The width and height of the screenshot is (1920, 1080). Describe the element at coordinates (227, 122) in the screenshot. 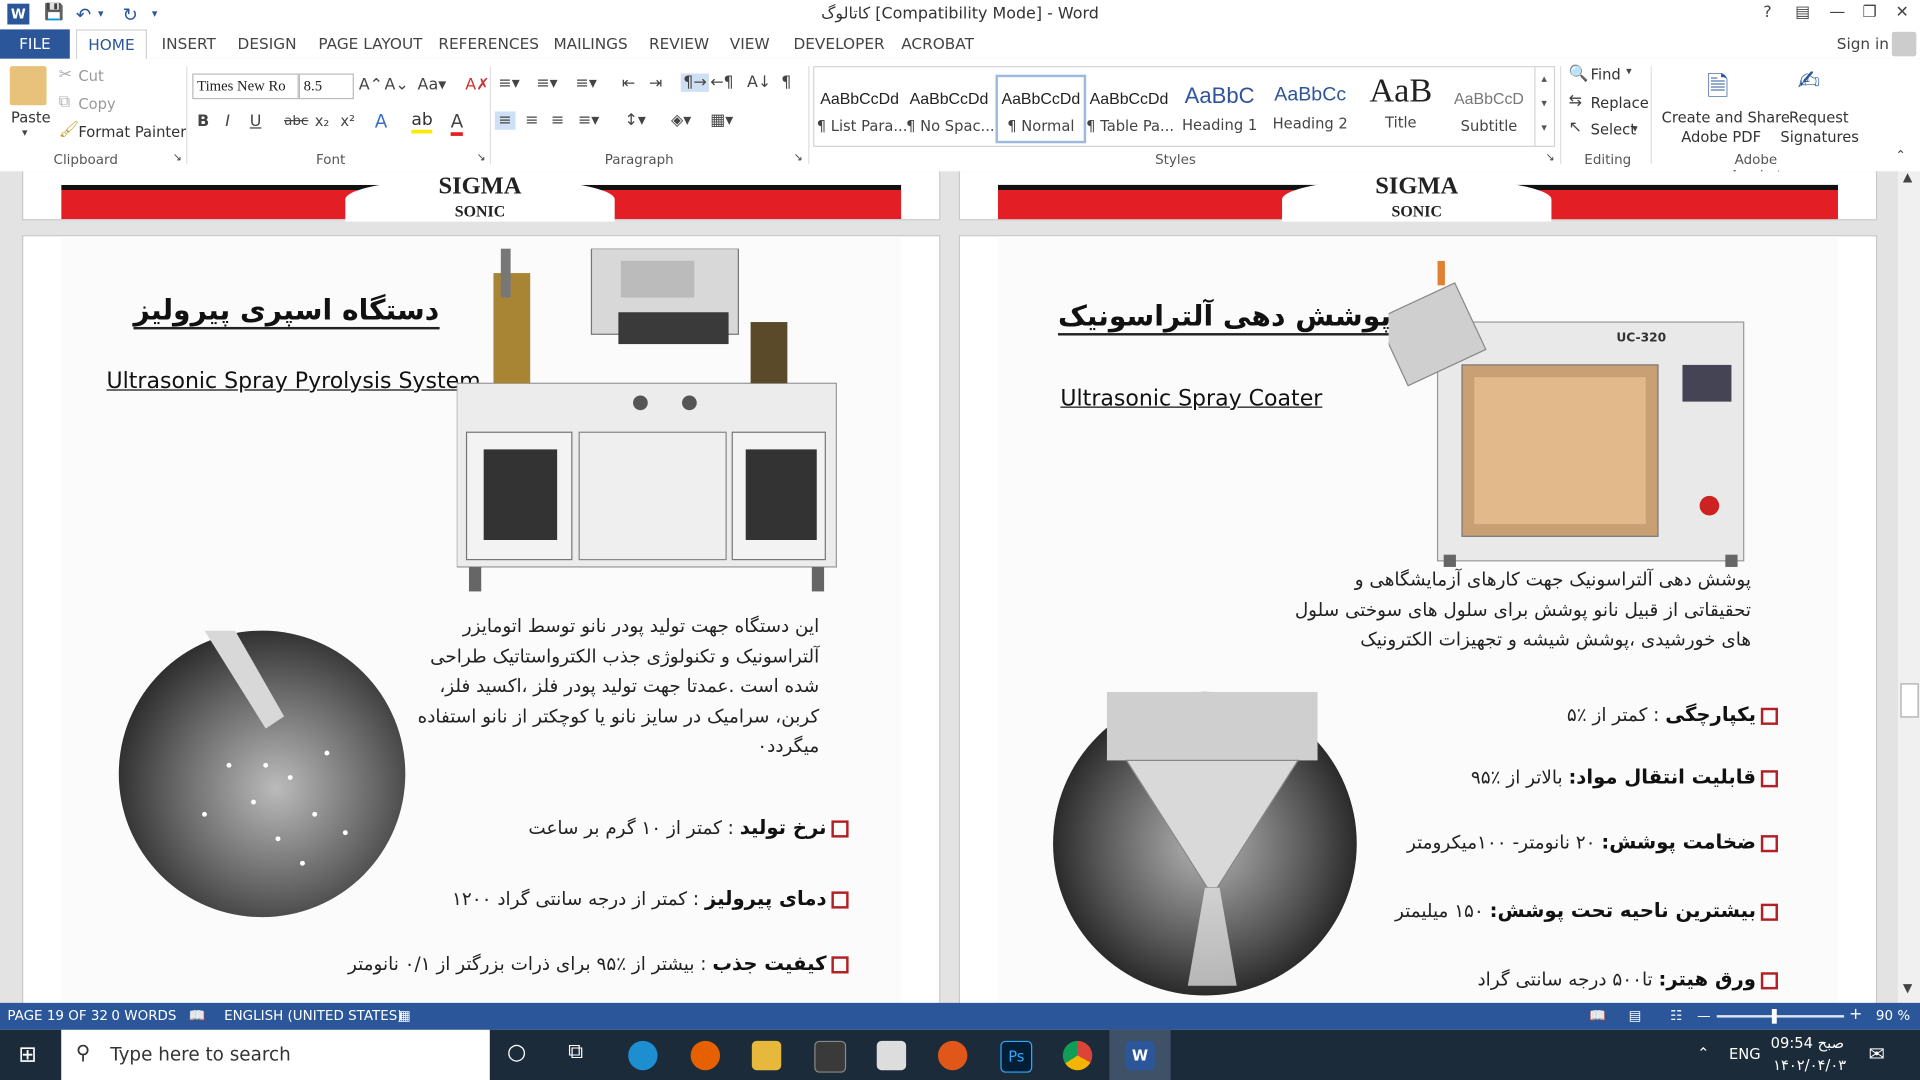

I see `italic-icon: I` at that location.